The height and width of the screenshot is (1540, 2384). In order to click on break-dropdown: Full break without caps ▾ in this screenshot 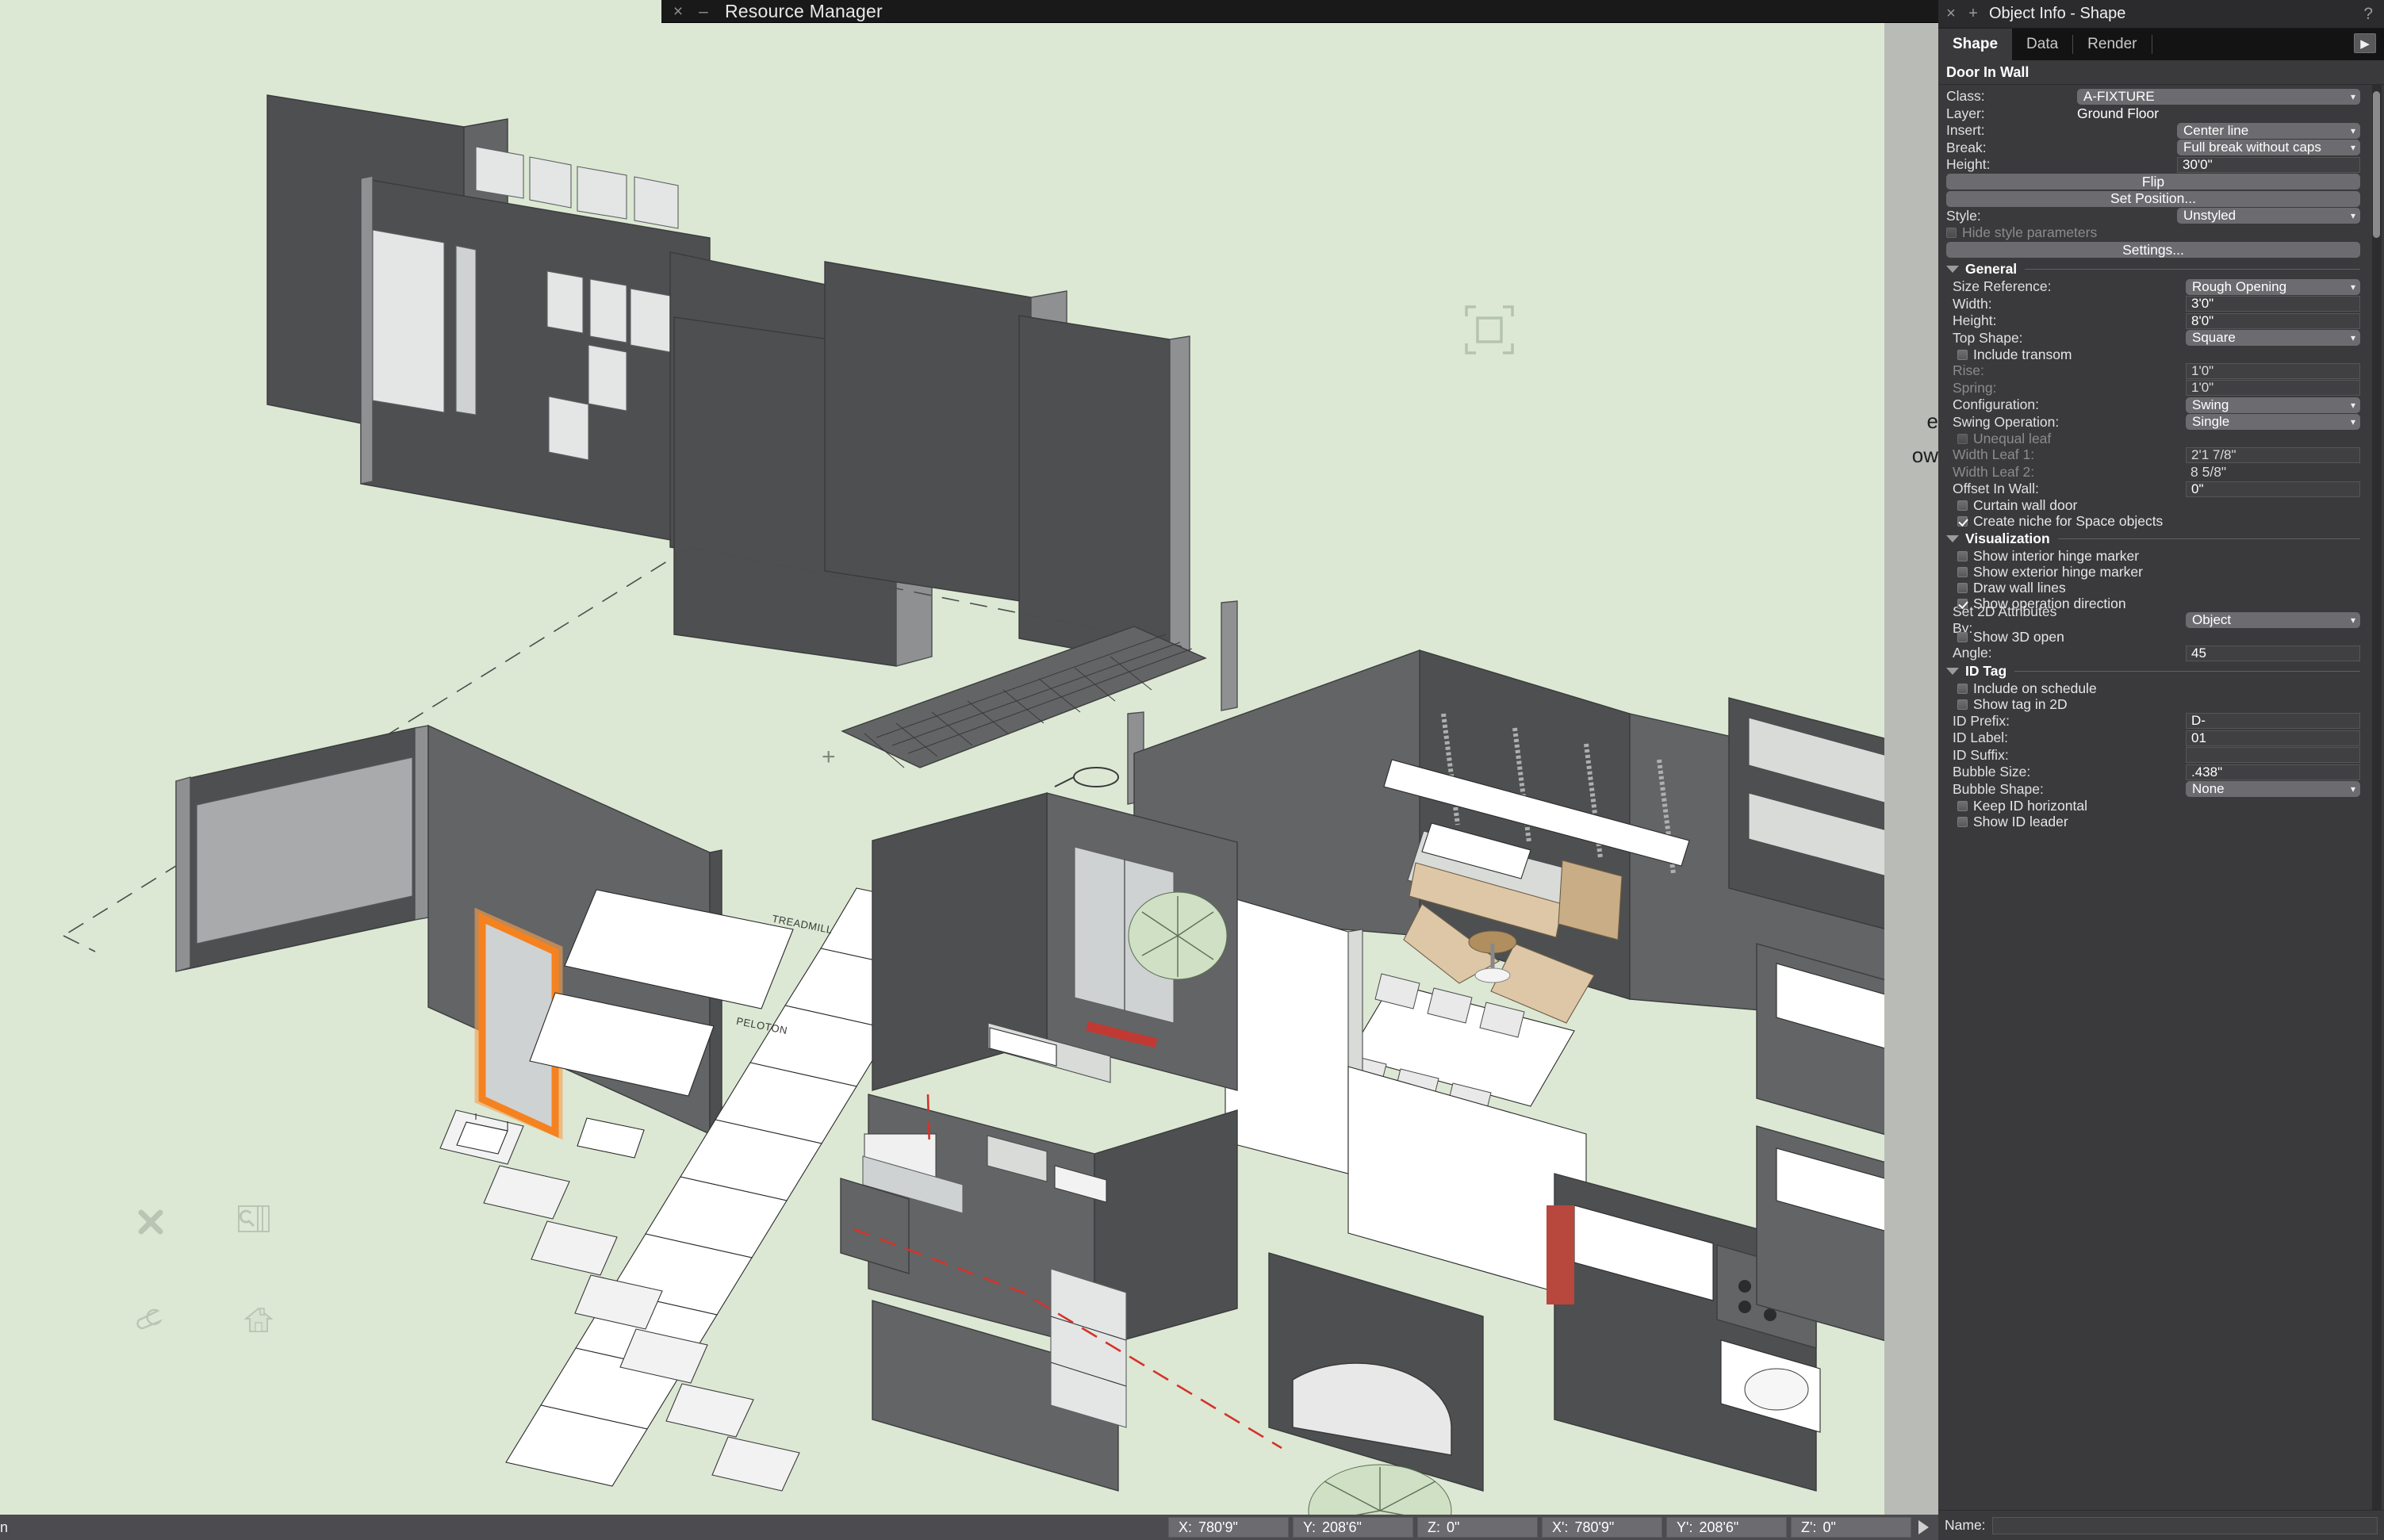, I will do `click(2268, 148)`.